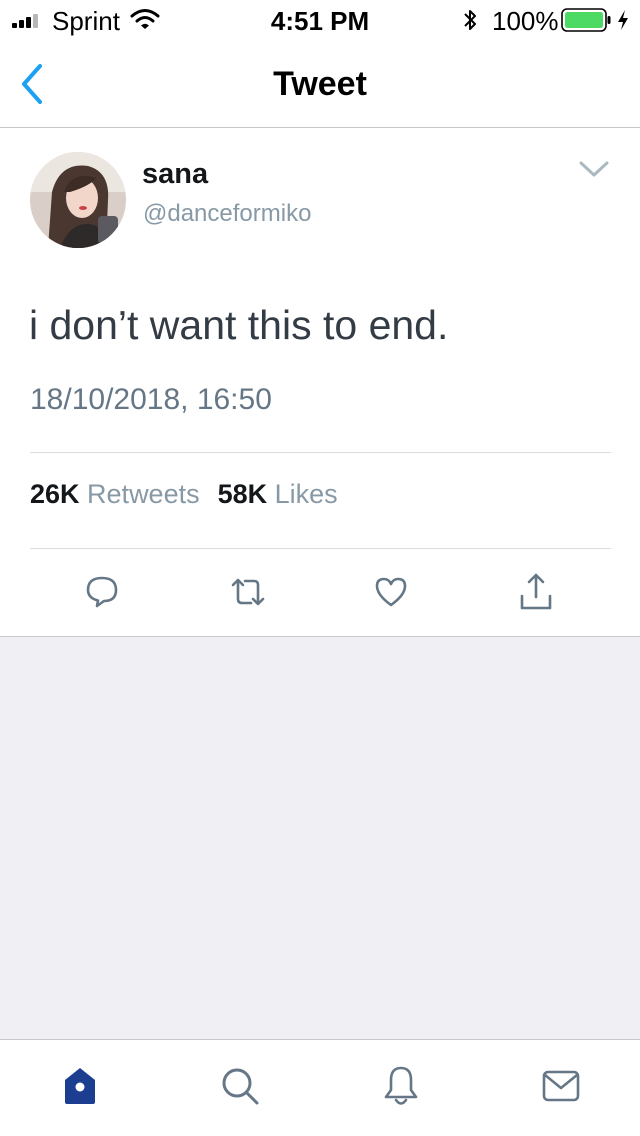 The height and width of the screenshot is (1136, 640). I want to click on messages-icon, so click(561, 1086).